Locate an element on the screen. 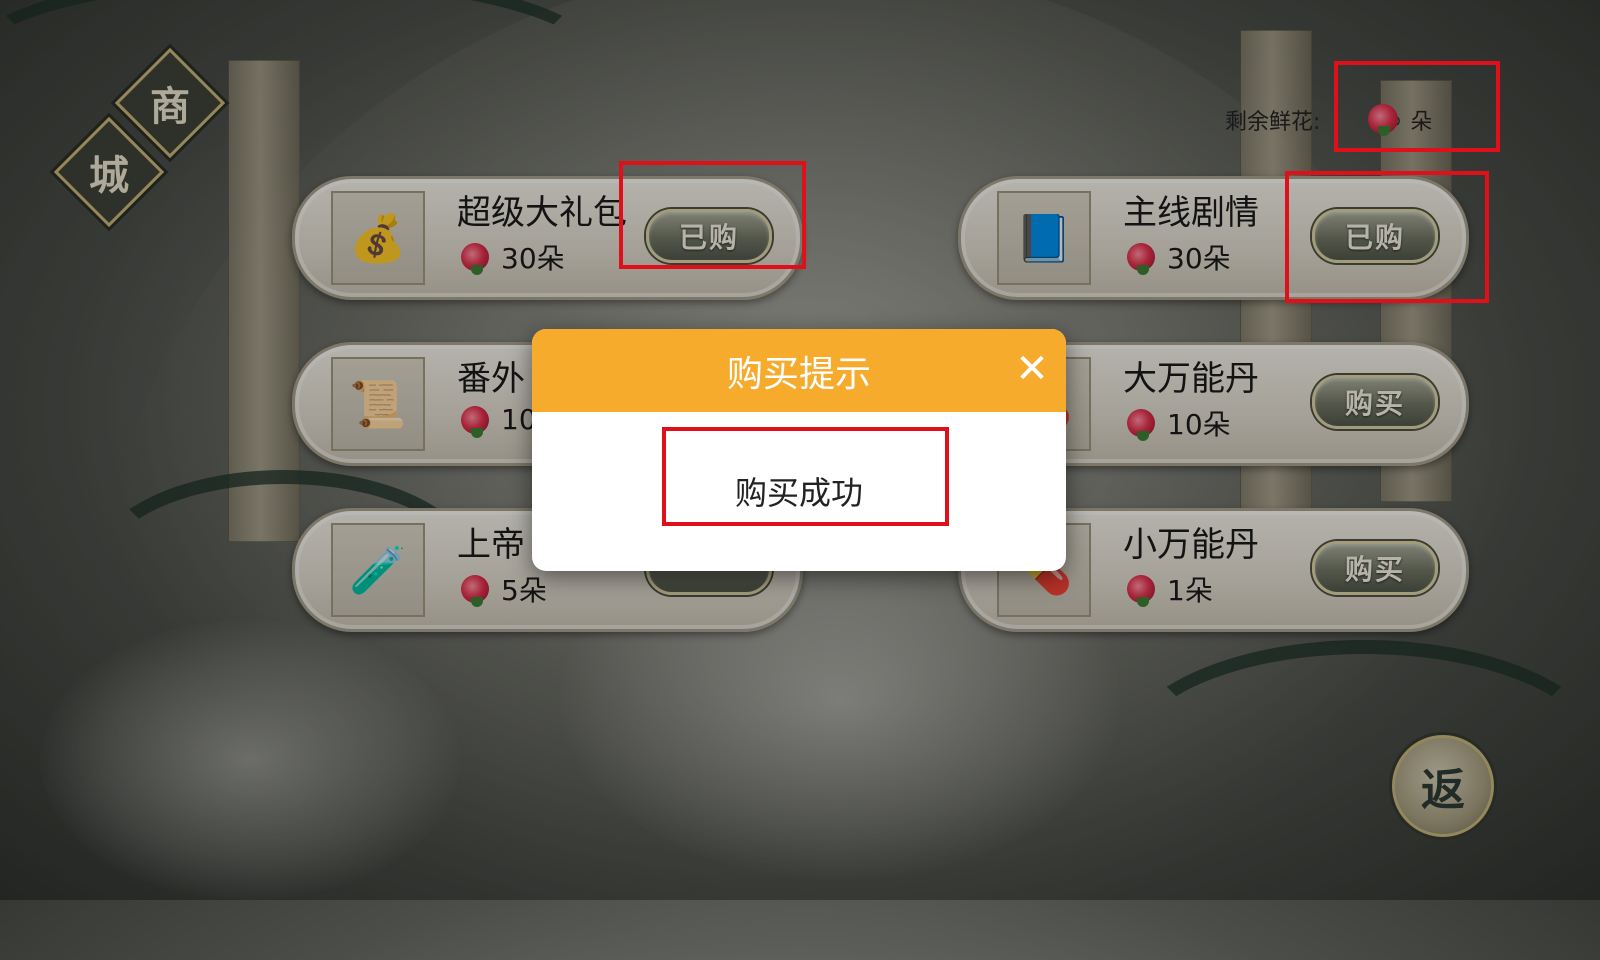  dialog-title: 购买提示 is located at coordinates (798, 374).